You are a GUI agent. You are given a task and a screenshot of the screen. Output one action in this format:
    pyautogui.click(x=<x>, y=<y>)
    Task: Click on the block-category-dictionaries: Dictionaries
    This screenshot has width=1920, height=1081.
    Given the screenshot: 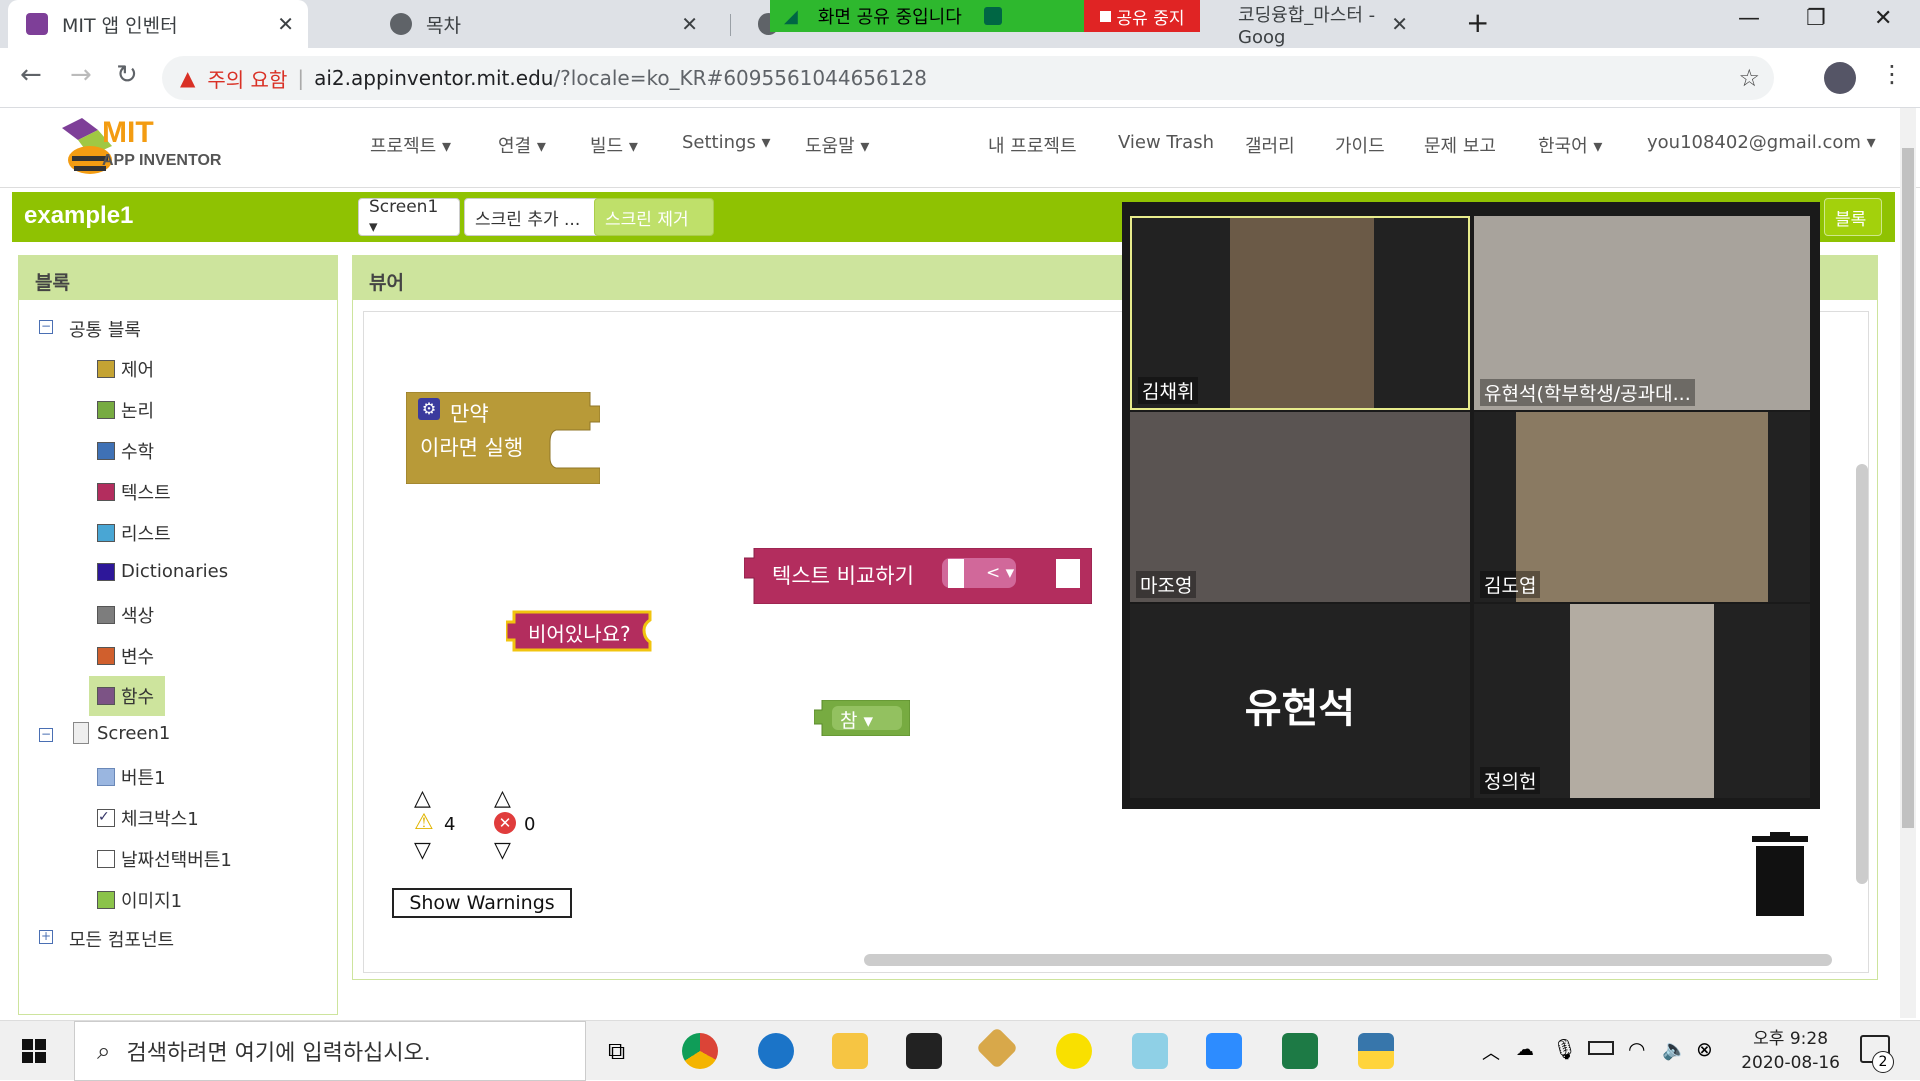 What is the action you would take?
    pyautogui.click(x=162, y=571)
    